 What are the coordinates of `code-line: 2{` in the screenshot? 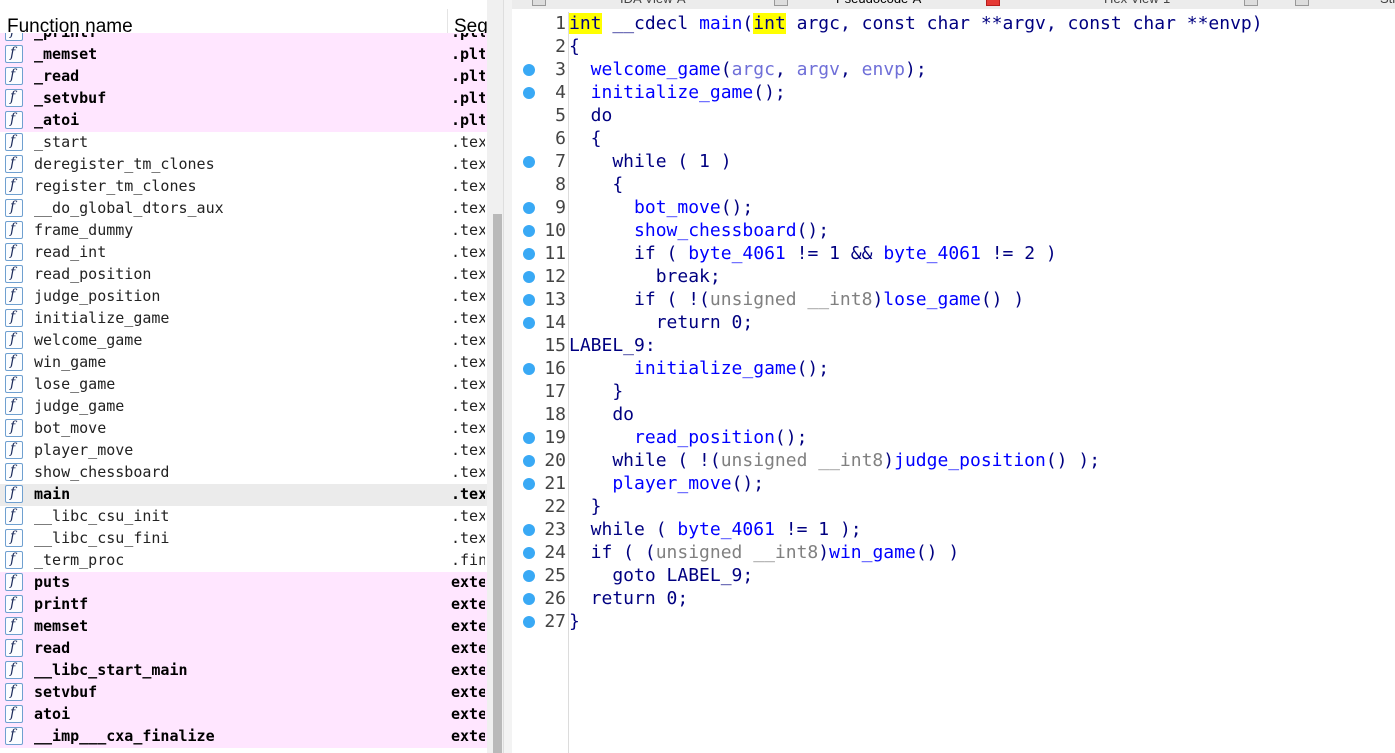 It's located at (953, 46).